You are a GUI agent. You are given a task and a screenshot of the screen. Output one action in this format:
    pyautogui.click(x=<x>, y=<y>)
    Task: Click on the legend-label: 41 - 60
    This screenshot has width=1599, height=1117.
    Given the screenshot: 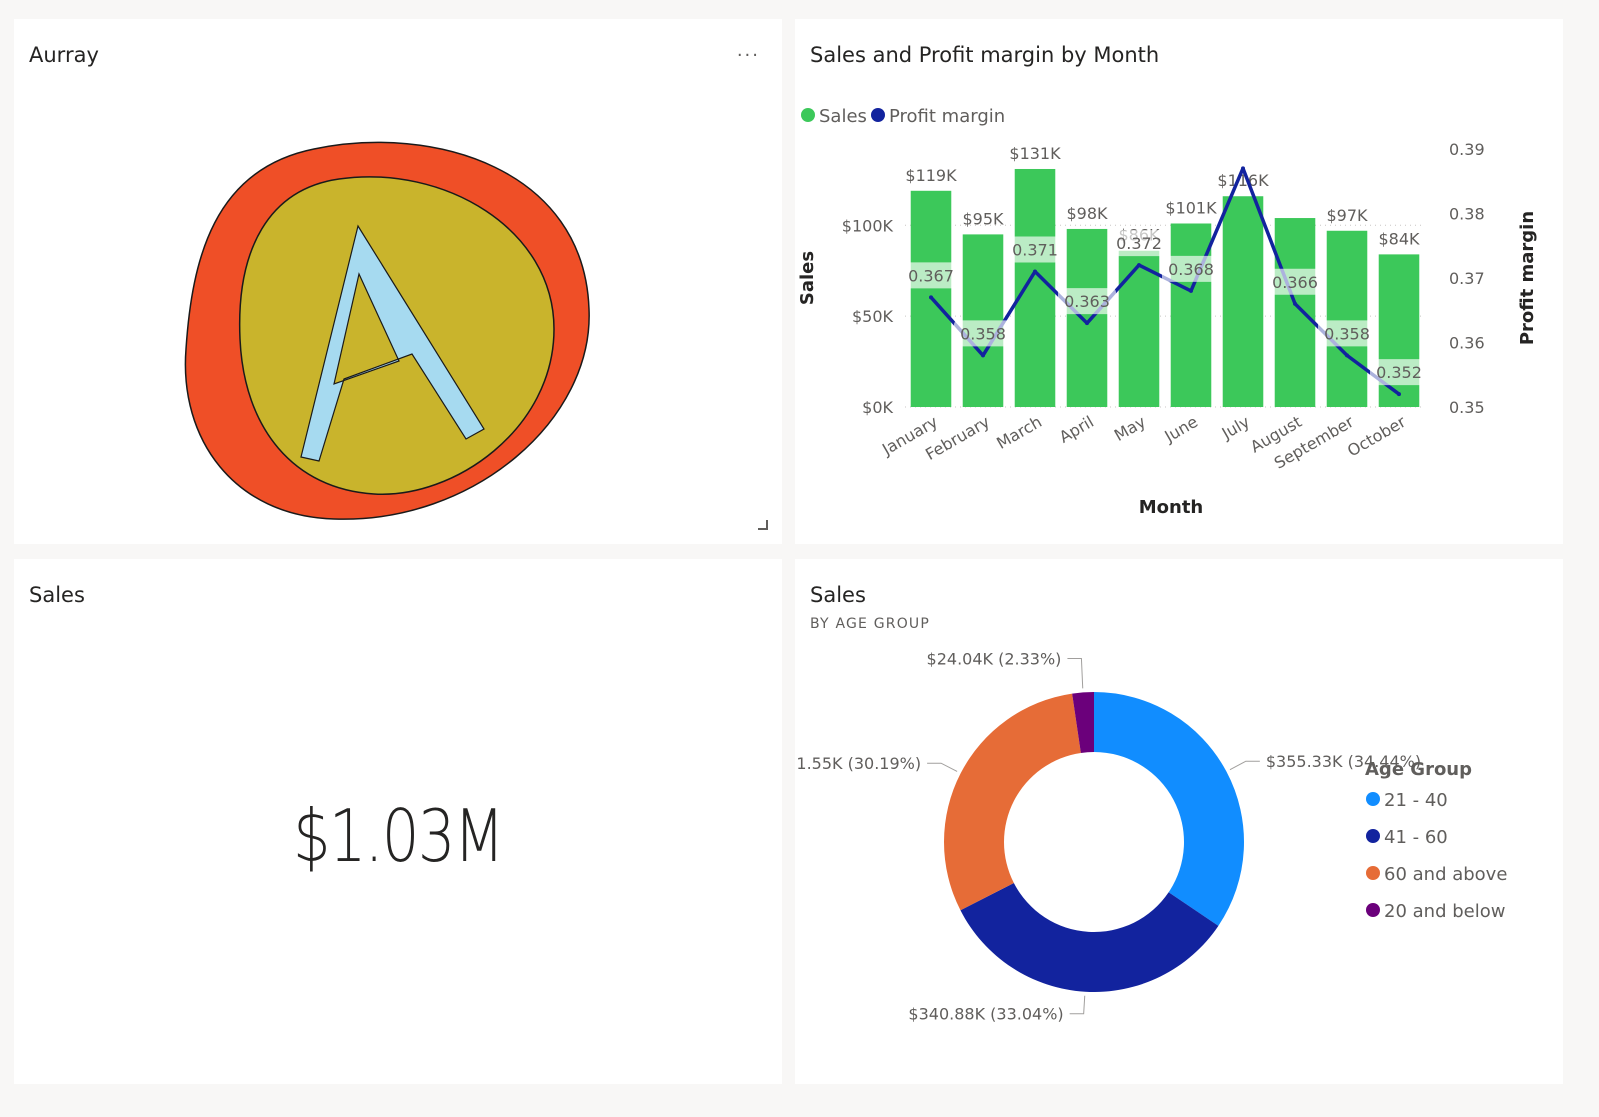 What is the action you would take?
    pyautogui.click(x=1416, y=837)
    